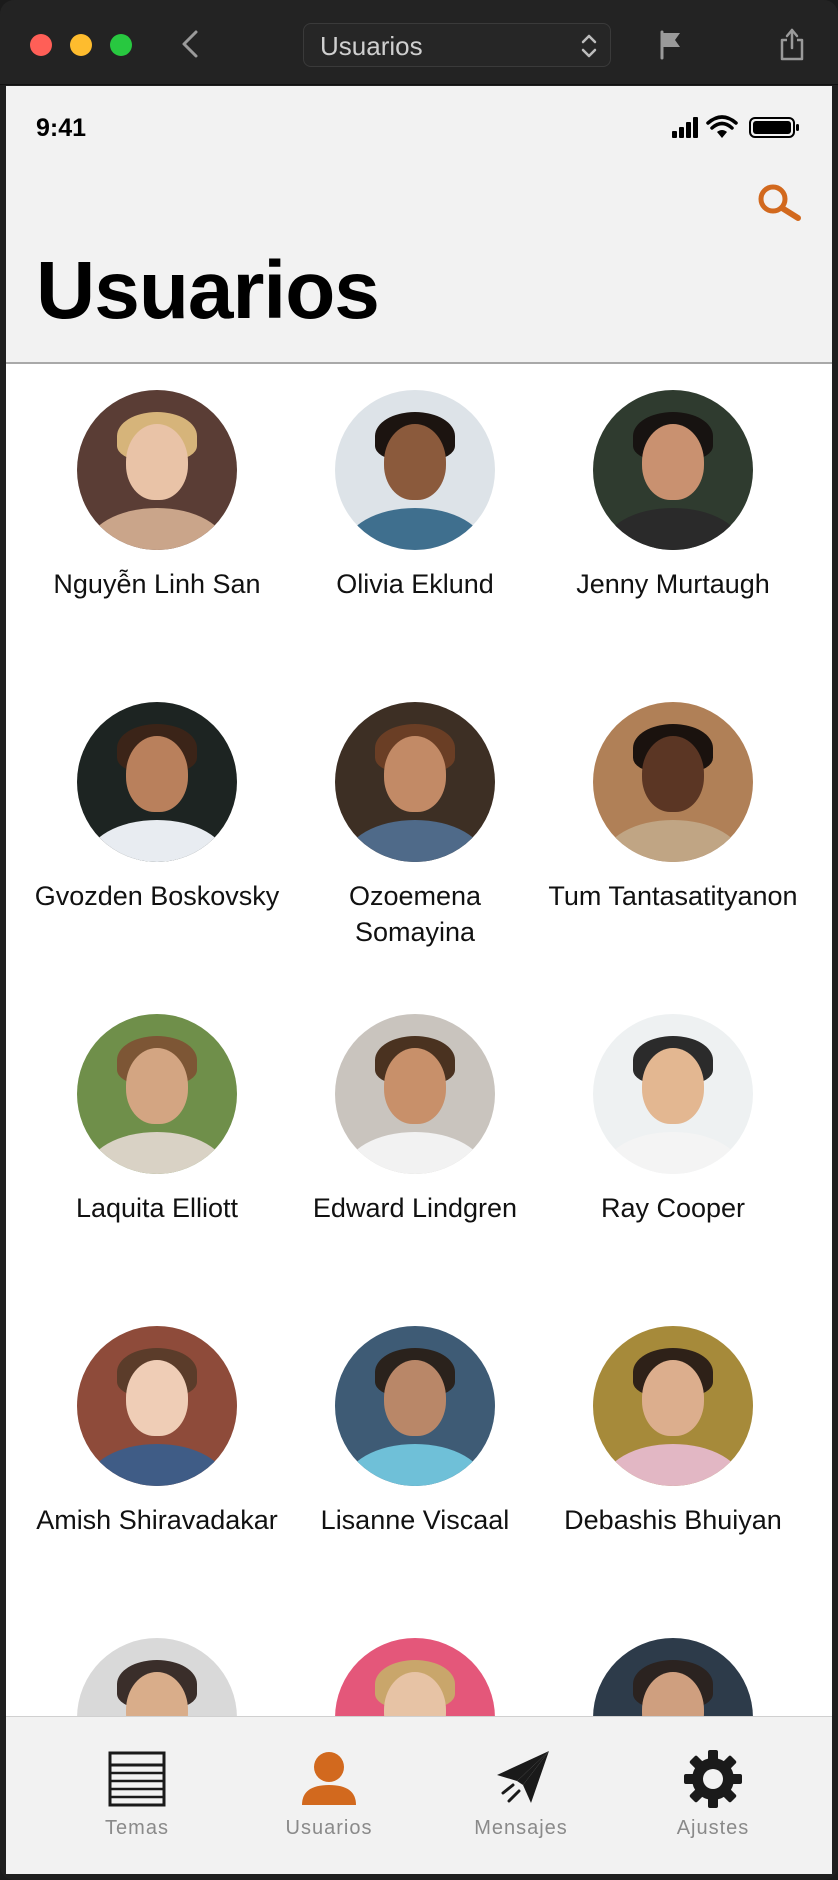 The height and width of the screenshot is (1880, 838). Describe the element at coordinates (157, 1520) in the screenshot. I see `user-name: Amish Shiravadakar` at that location.